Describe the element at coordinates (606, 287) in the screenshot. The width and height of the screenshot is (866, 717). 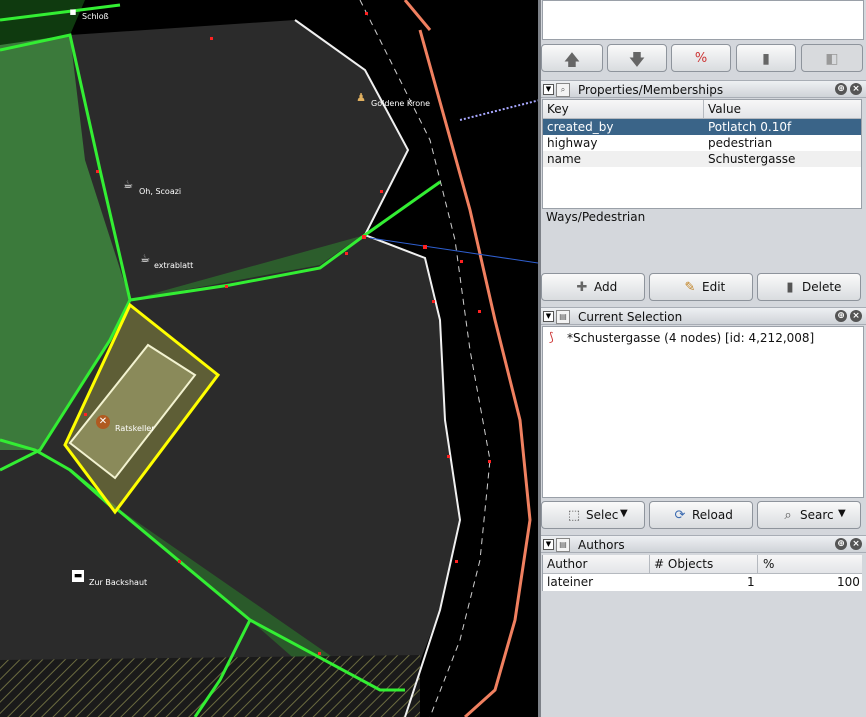
I see `add-button-label: Add` at that location.